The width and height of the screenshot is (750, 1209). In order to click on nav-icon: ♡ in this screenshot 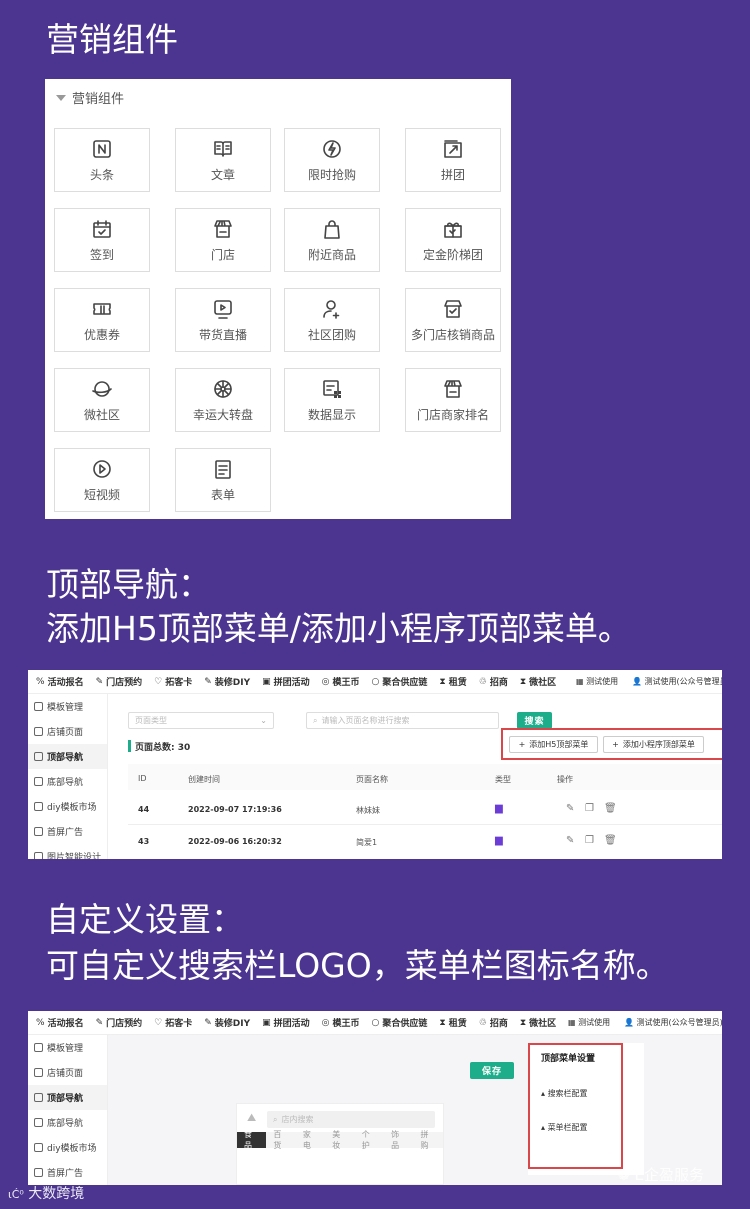, I will do `click(158, 1022)`.